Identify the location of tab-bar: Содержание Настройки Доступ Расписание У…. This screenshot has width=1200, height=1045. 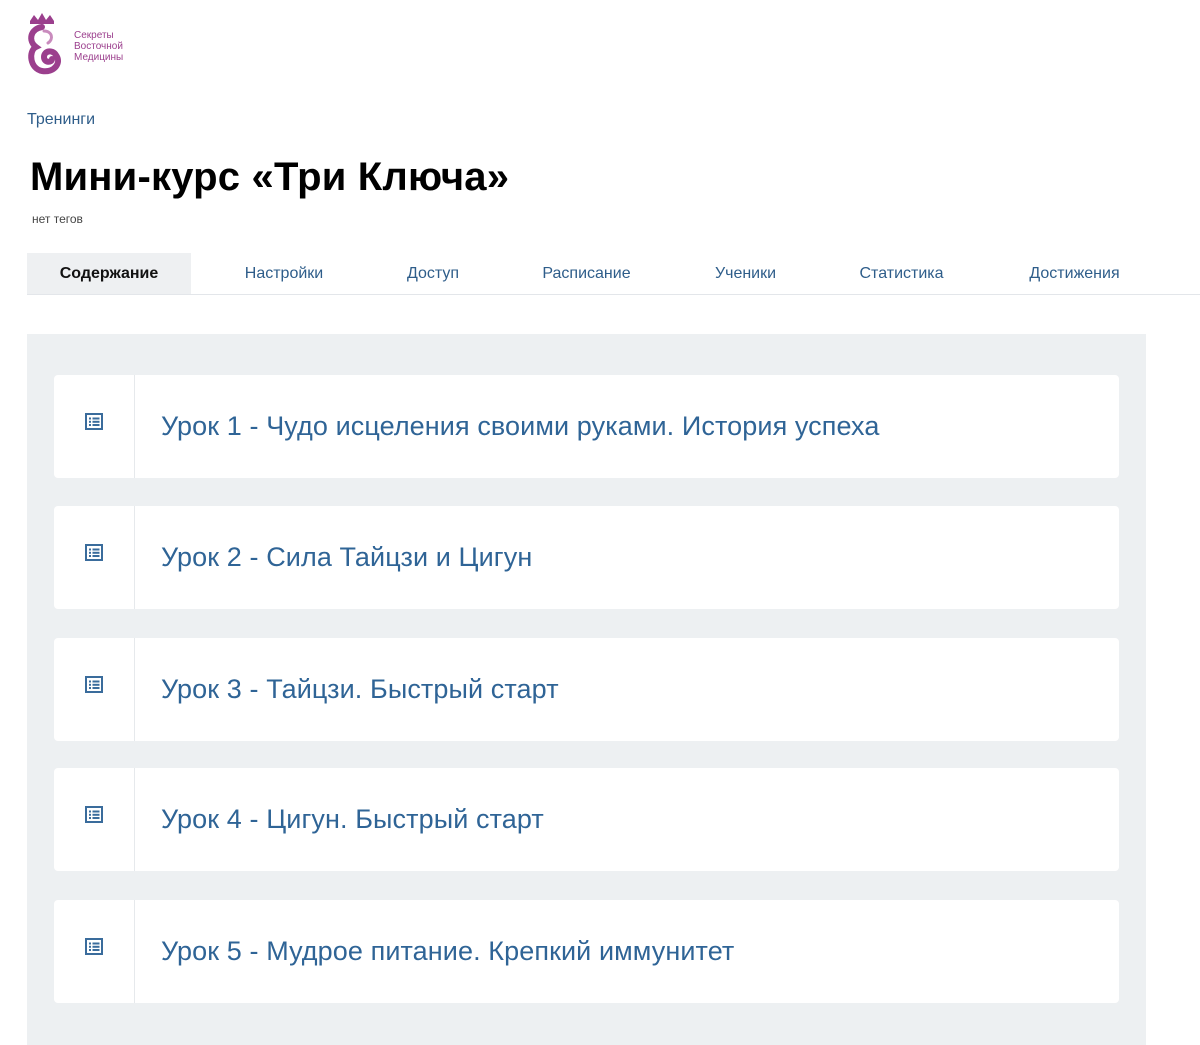
(613, 274).